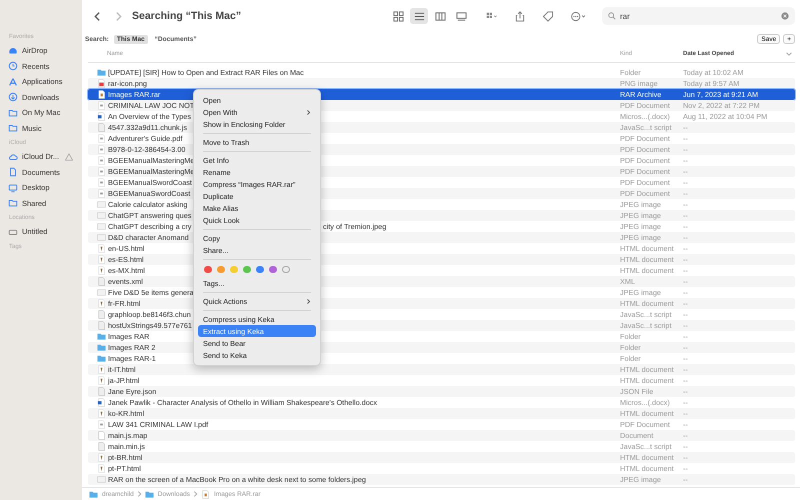 This screenshot has height=500, width=800. What do you see at coordinates (13, 51) in the screenshot?
I see `airdrop-icon` at bounding box center [13, 51].